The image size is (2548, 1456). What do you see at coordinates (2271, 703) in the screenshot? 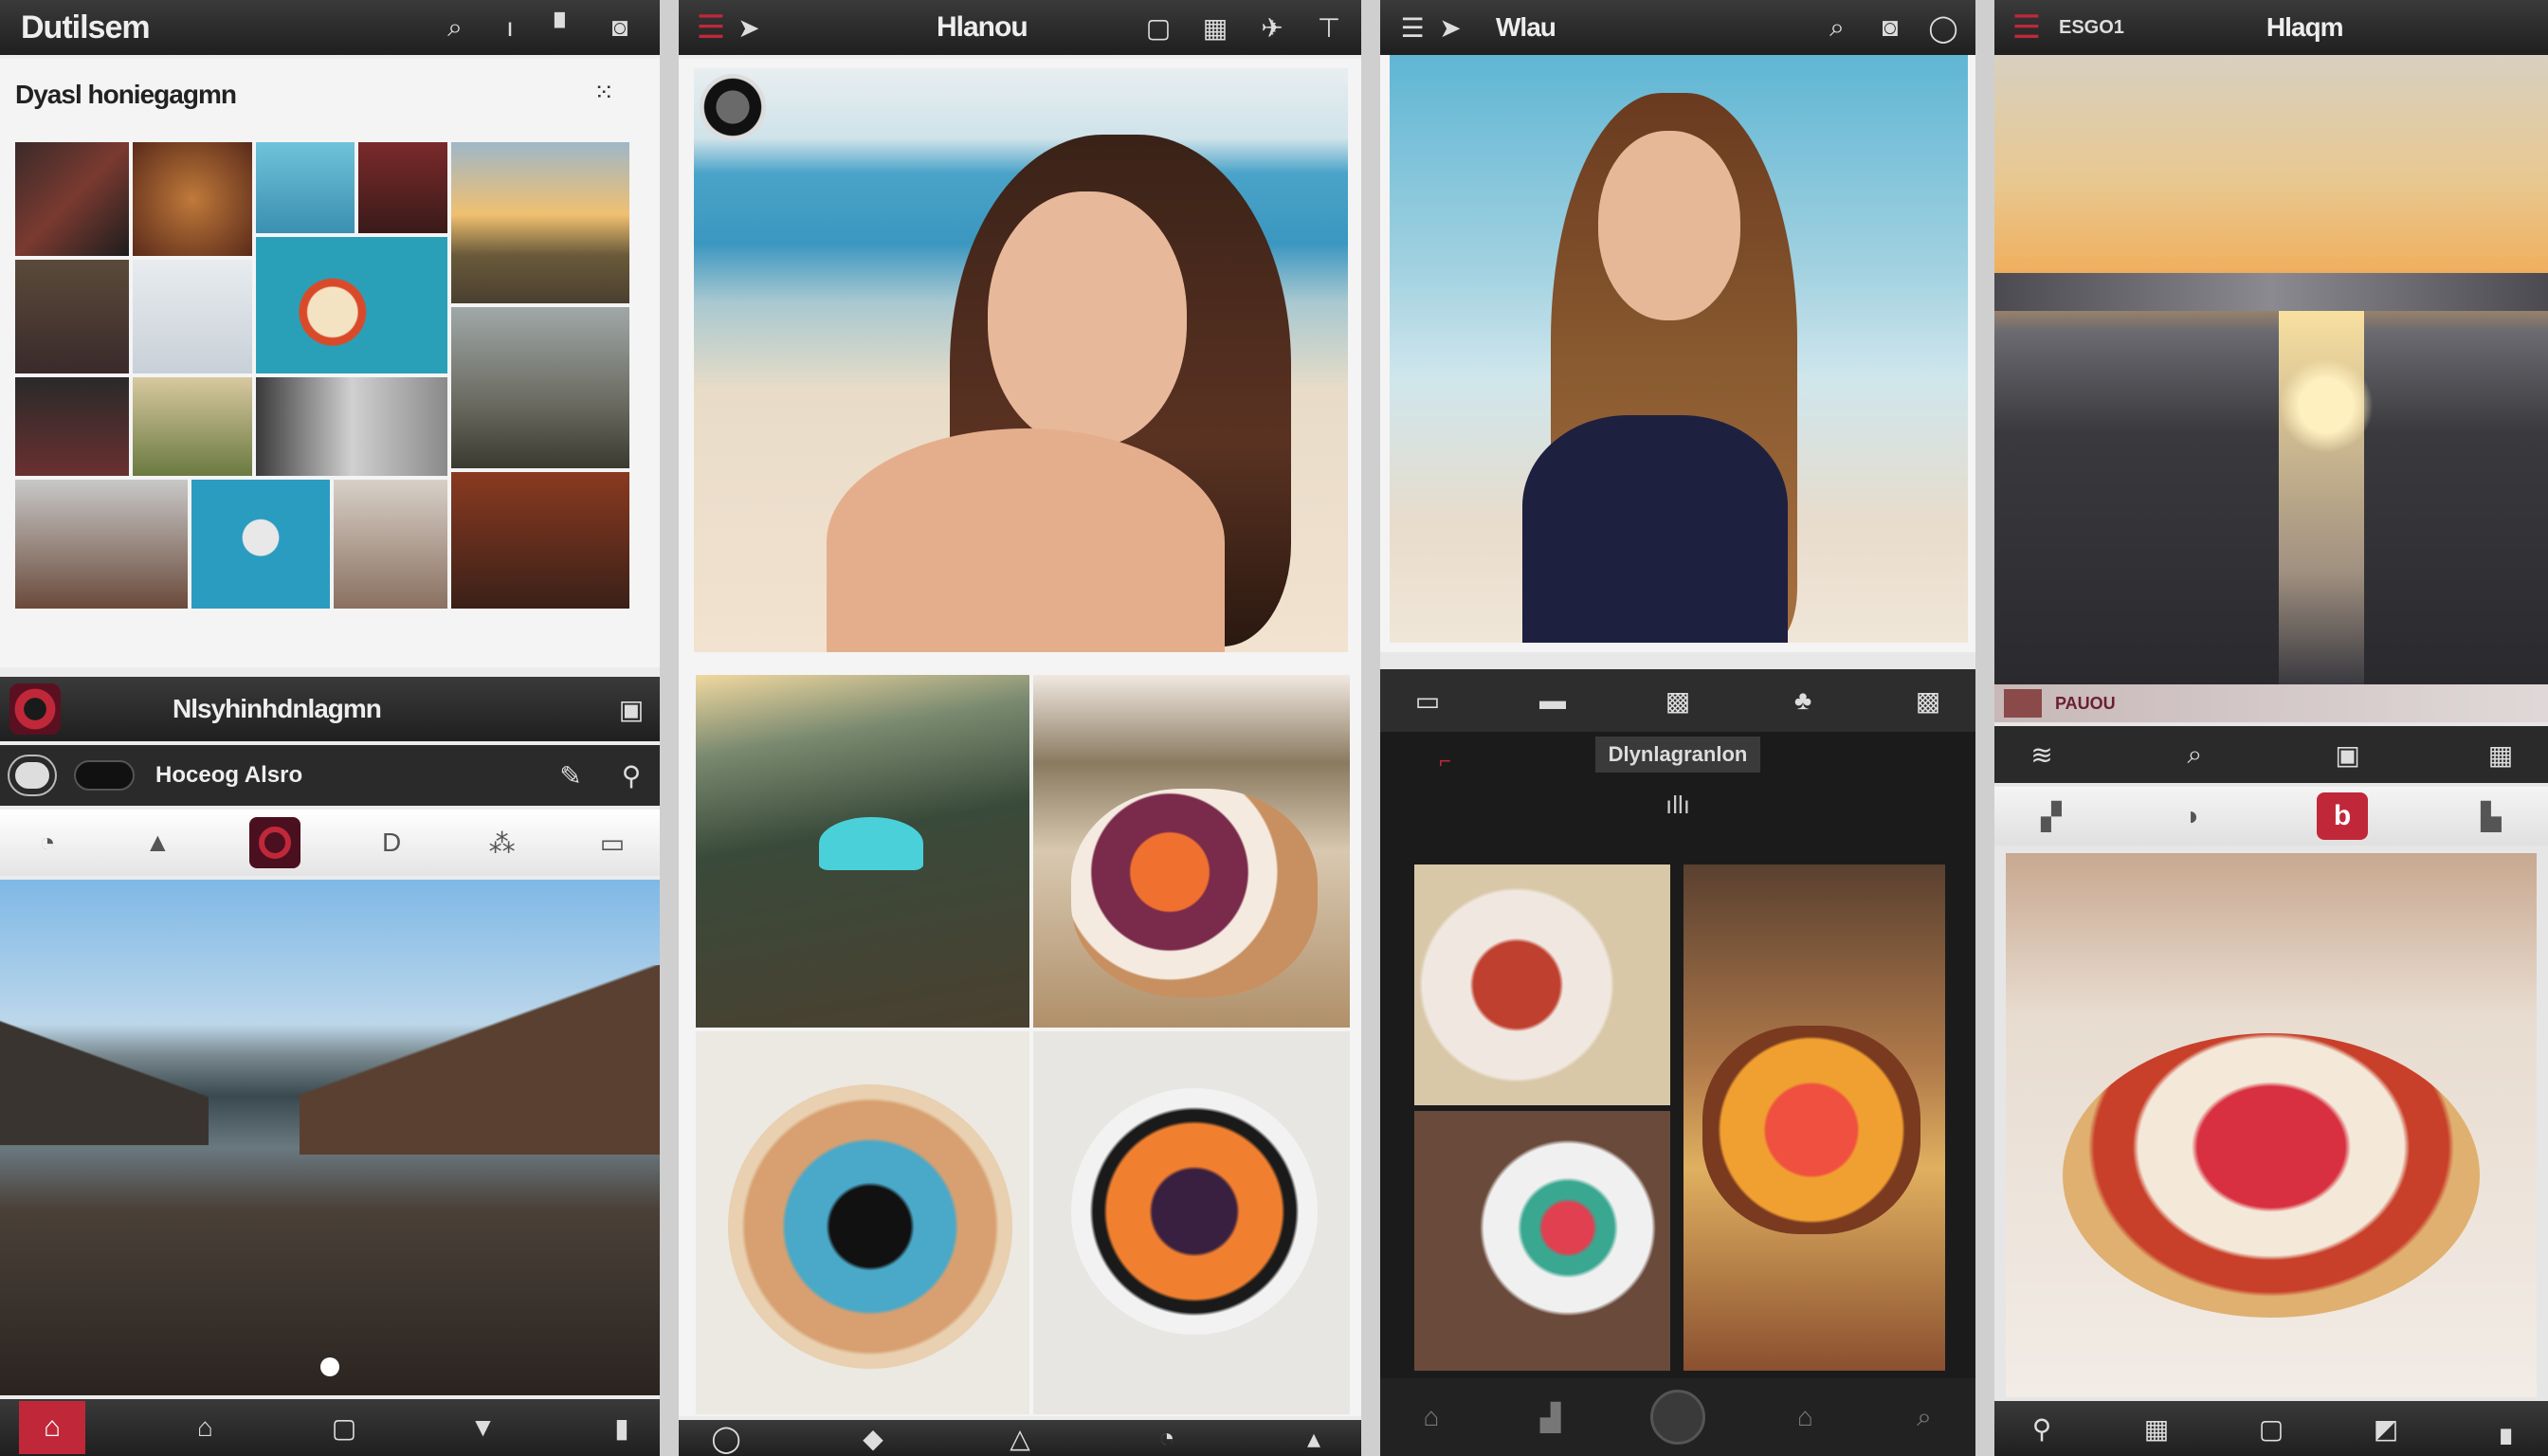
I see `panel-4-strip: PAUOU` at bounding box center [2271, 703].